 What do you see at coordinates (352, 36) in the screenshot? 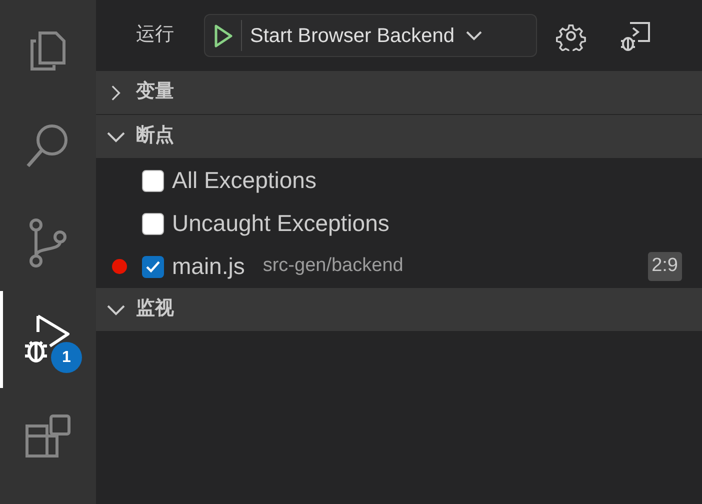
I see `configuration-name: Start Browser Backend` at bounding box center [352, 36].